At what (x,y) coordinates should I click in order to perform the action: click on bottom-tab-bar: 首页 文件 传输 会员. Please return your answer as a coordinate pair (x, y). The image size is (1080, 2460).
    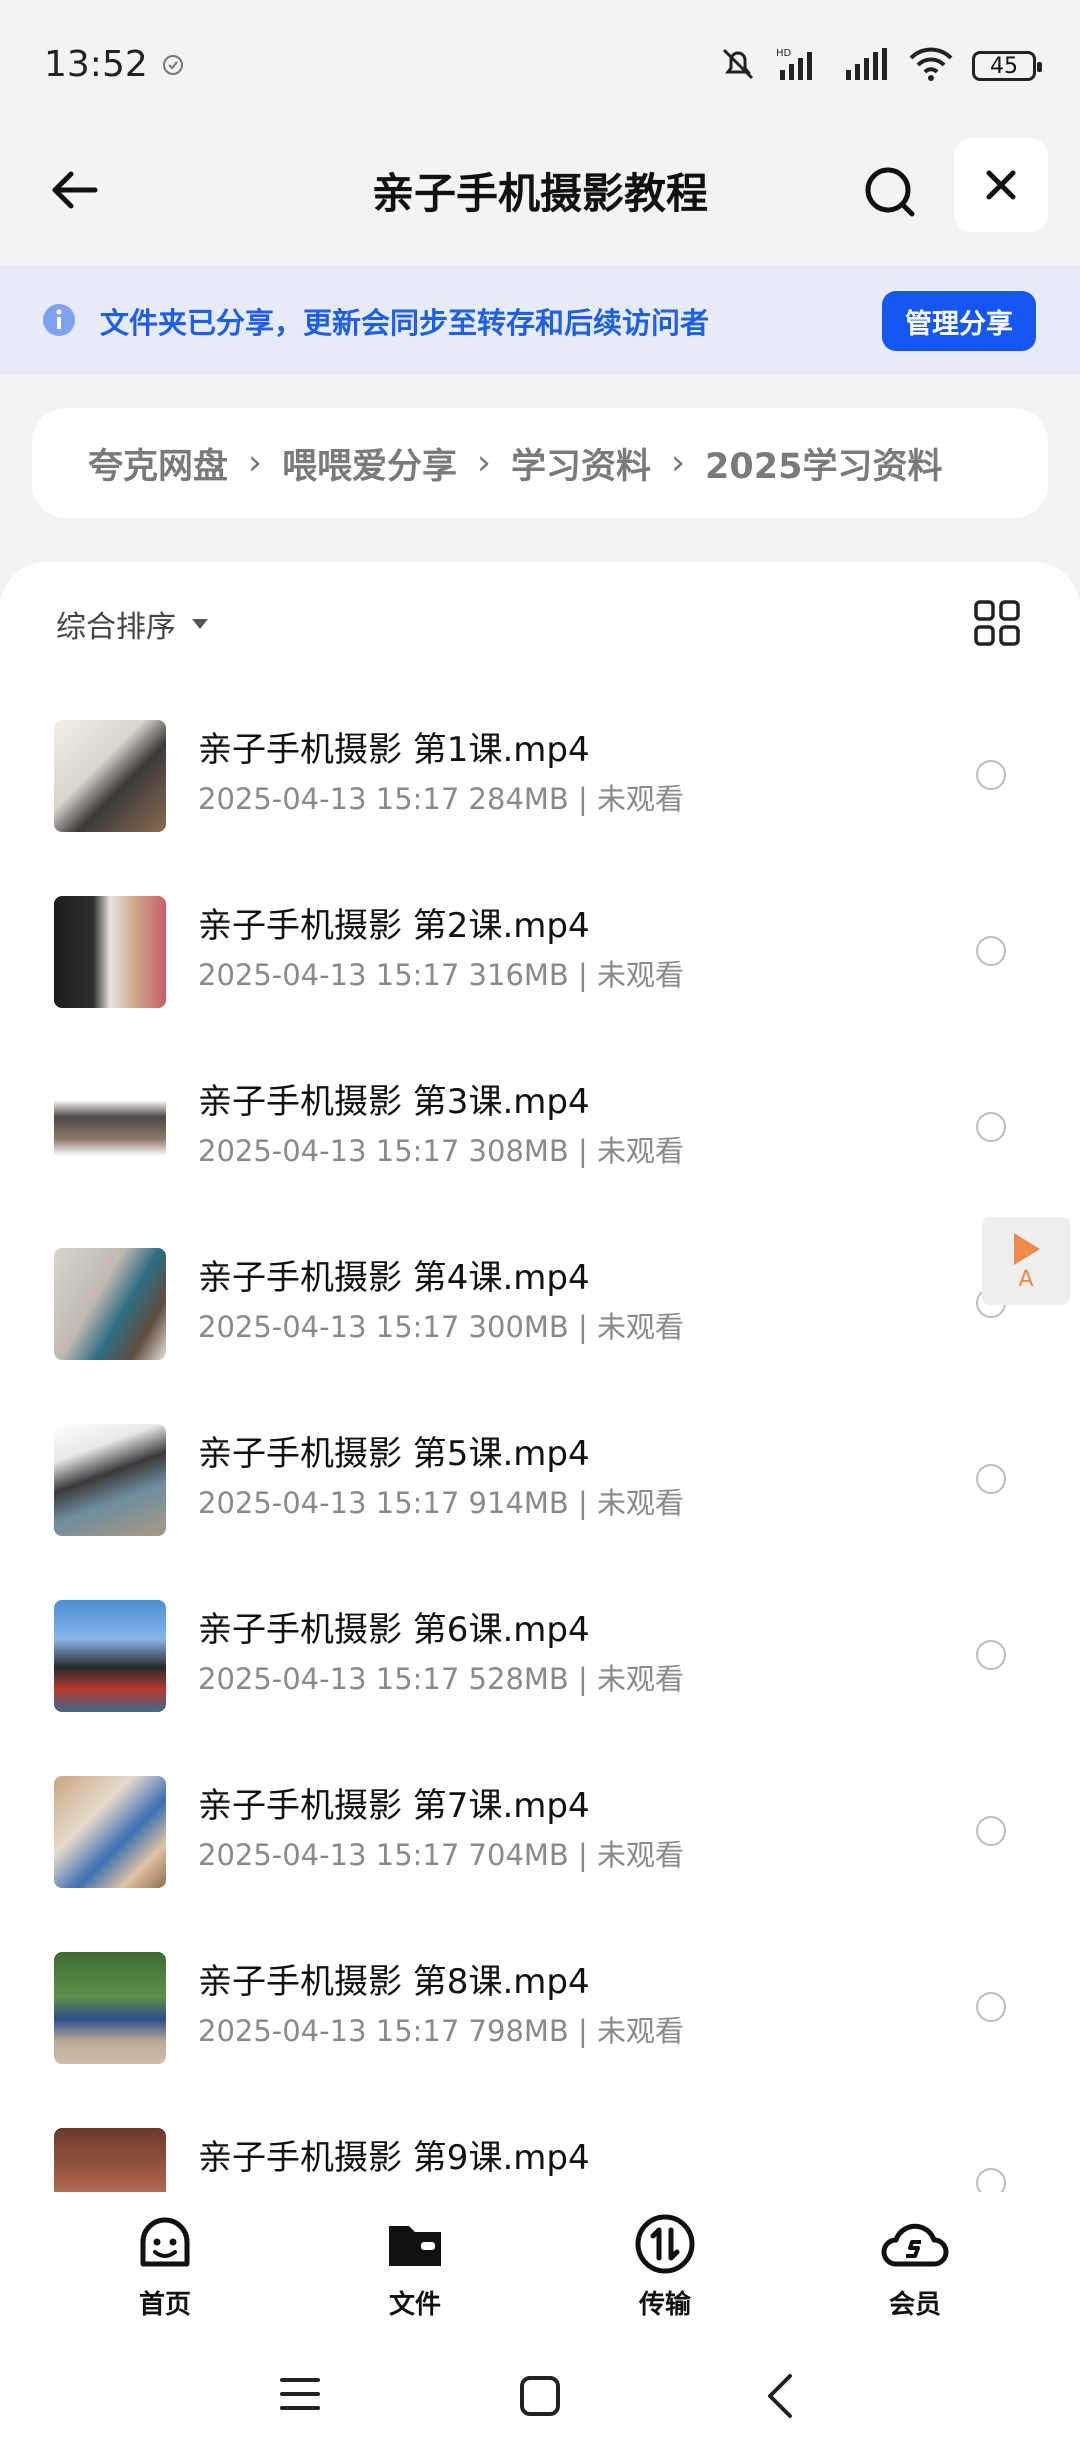
    Looking at the image, I should click on (540, 2262).